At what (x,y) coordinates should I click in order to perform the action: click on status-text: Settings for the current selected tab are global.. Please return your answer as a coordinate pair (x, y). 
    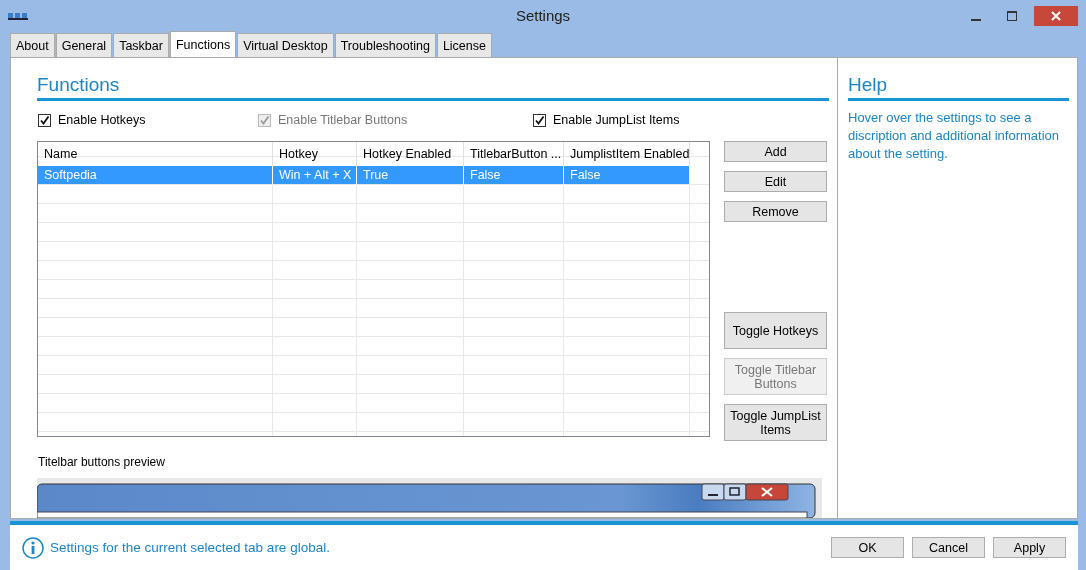
    Looking at the image, I should click on (190, 548).